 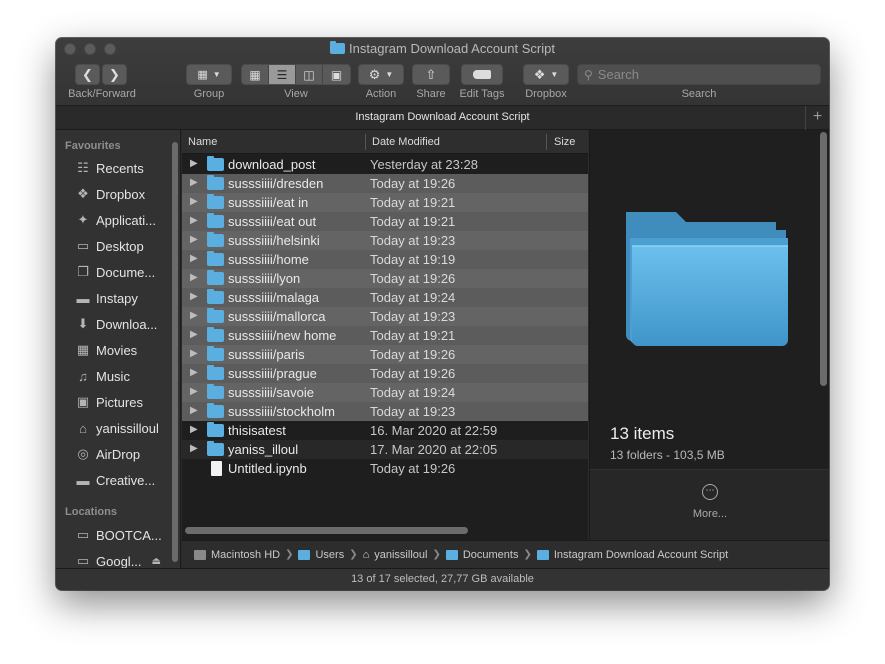 I want to click on forward-button: ❯, so click(x=114, y=74).